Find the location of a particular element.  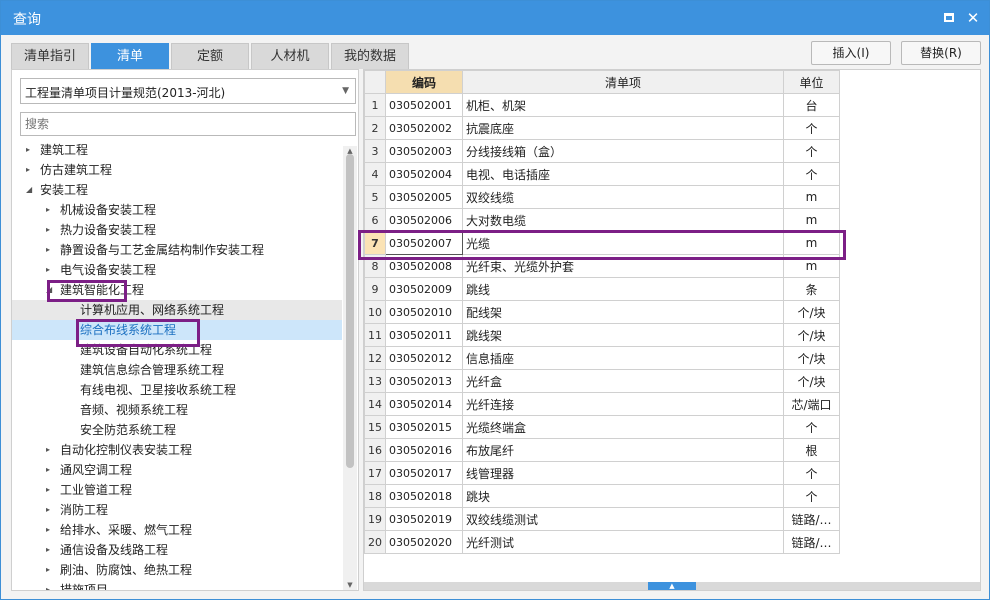

tree-item: 音频、视频系统工程 is located at coordinates (177, 410).